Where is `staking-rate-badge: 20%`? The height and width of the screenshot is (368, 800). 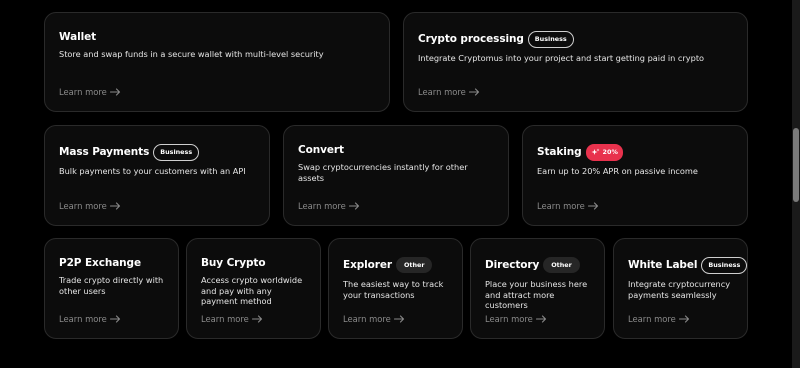
staking-rate-badge: 20% is located at coordinates (604, 152).